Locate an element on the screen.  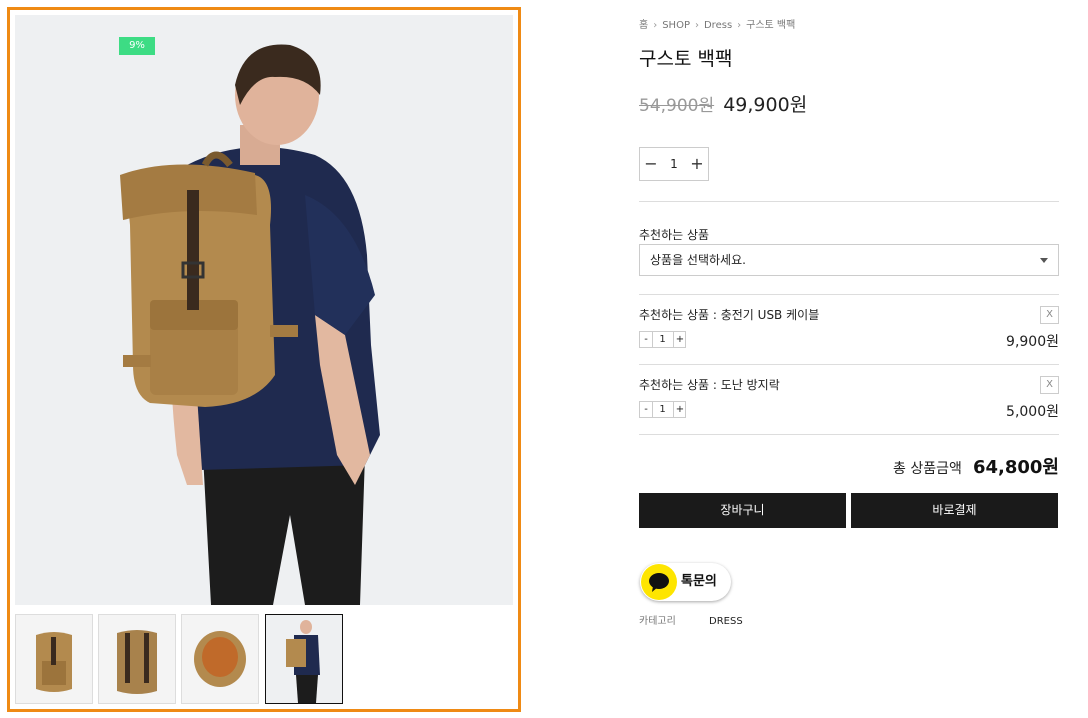
quantity-value: 1 is located at coordinates (674, 164).